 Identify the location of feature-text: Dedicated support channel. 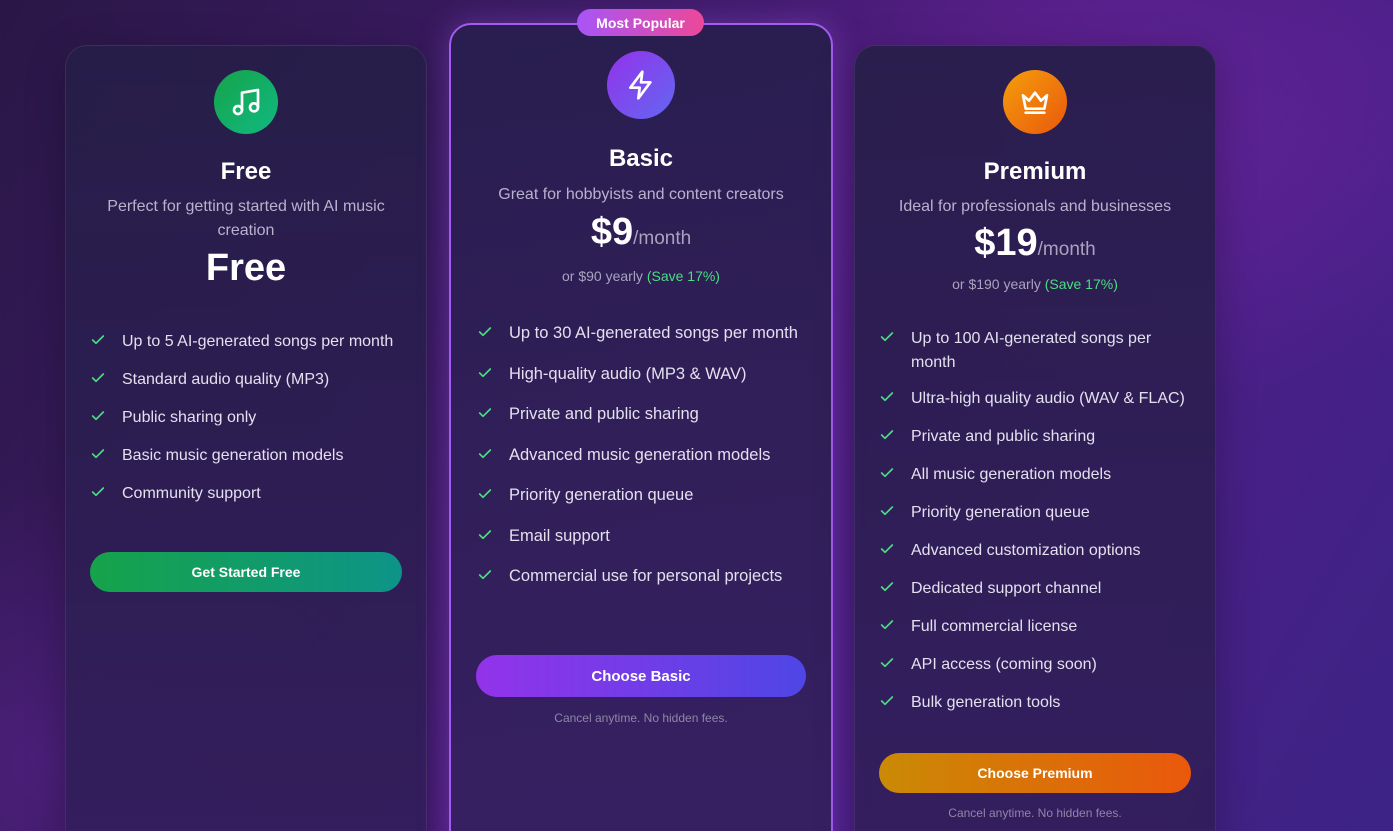
(1006, 588).